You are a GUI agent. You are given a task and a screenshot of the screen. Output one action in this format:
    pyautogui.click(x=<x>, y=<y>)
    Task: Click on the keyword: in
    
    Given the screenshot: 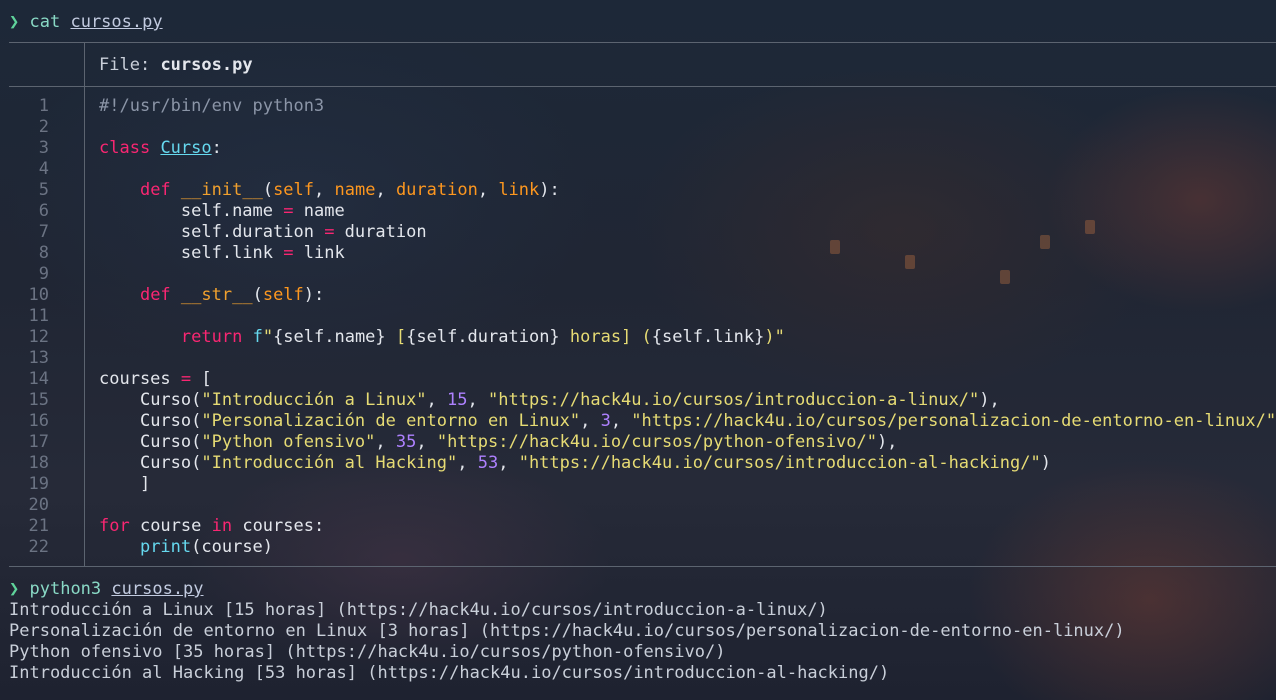 What is the action you would take?
    pyautogui.click(x=222, y=526)
    